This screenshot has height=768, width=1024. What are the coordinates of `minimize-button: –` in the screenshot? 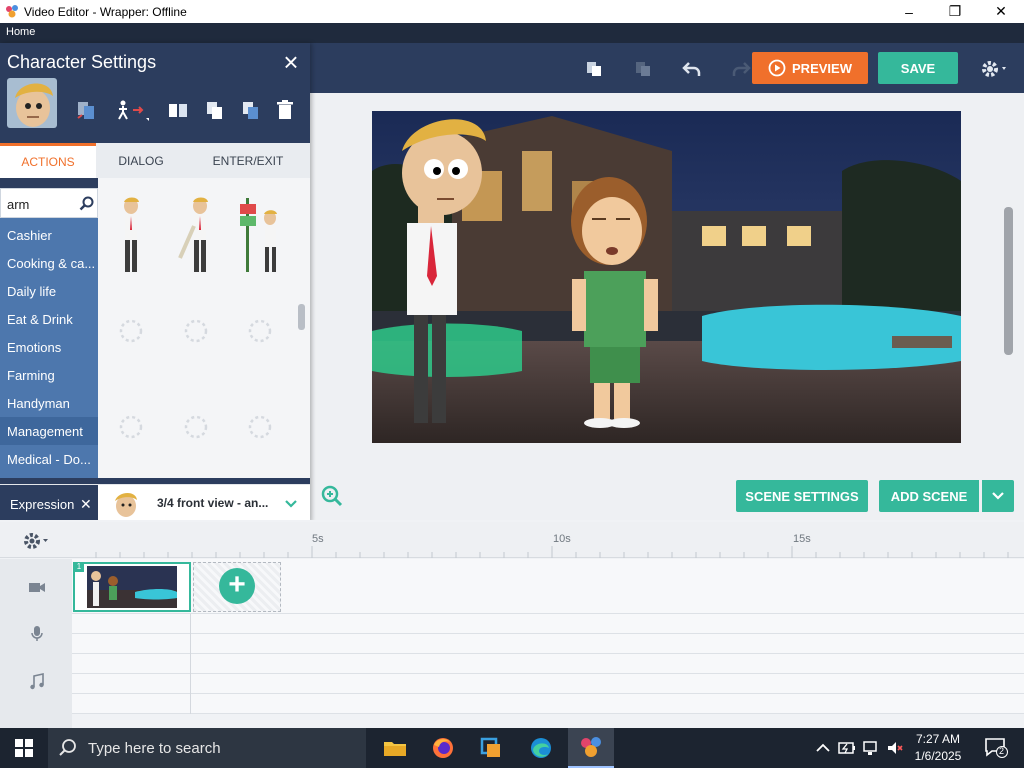 It's located at (909, 11).